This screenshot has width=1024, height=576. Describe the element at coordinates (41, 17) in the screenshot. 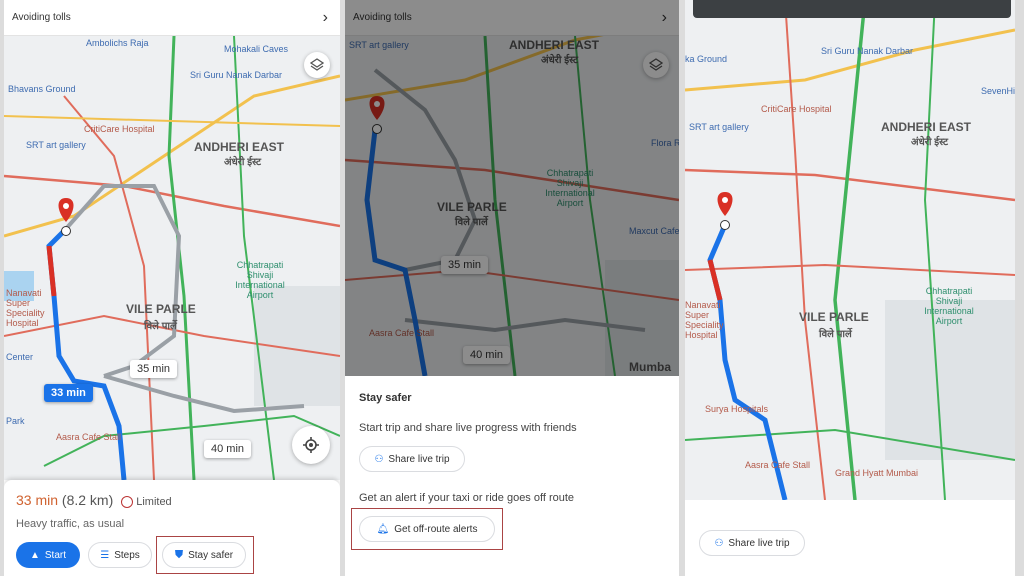

I see `route-options-title: Avoiding tolls` at that location.